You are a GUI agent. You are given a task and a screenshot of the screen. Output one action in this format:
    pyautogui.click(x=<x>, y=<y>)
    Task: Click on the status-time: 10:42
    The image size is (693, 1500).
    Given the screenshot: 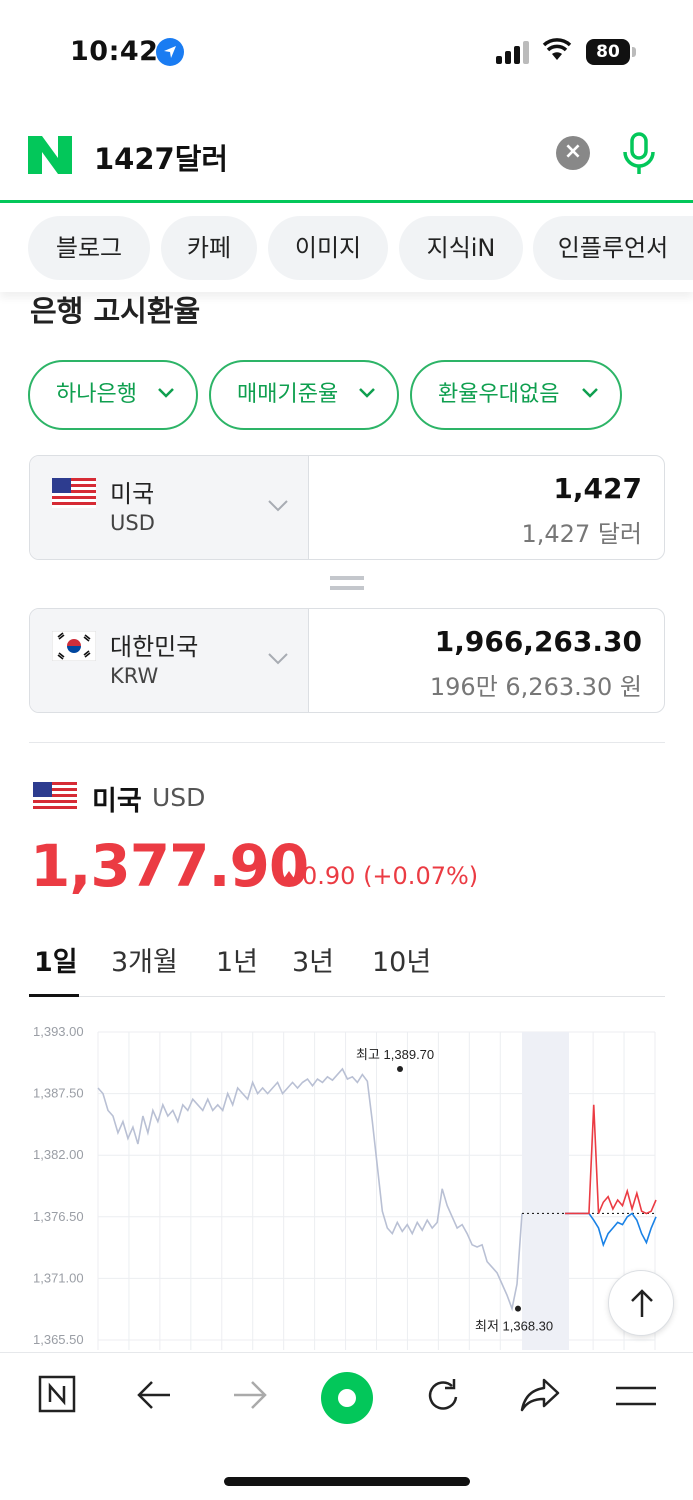 What is the action you would take?
    pyautogui.click(x=114, y=51)
    